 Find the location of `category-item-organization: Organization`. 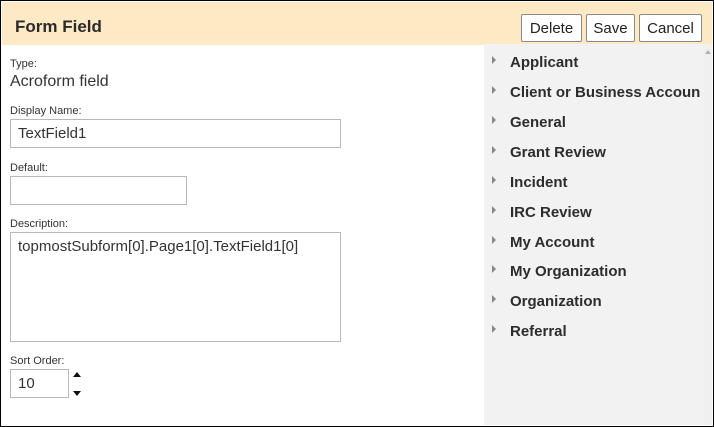

category-item-organization: Organization is located at coordinates (594, 302).